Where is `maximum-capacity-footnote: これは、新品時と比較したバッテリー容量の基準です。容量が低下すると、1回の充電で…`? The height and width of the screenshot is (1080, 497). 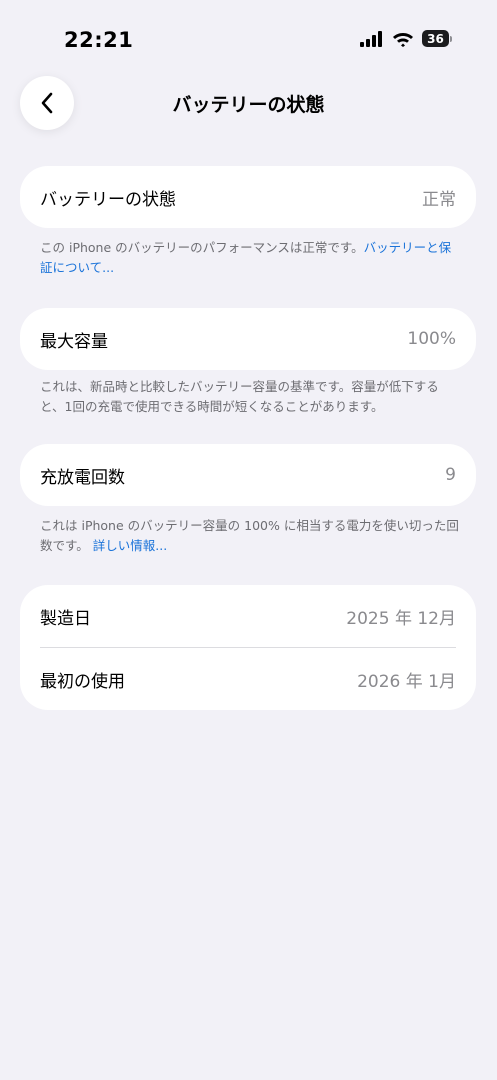
maximum-capacity-footnote: これは、新品時と比較したバッテリー容量の基準です。容量が低下すると、1回の充電で… is located at coordinates (250, 397).